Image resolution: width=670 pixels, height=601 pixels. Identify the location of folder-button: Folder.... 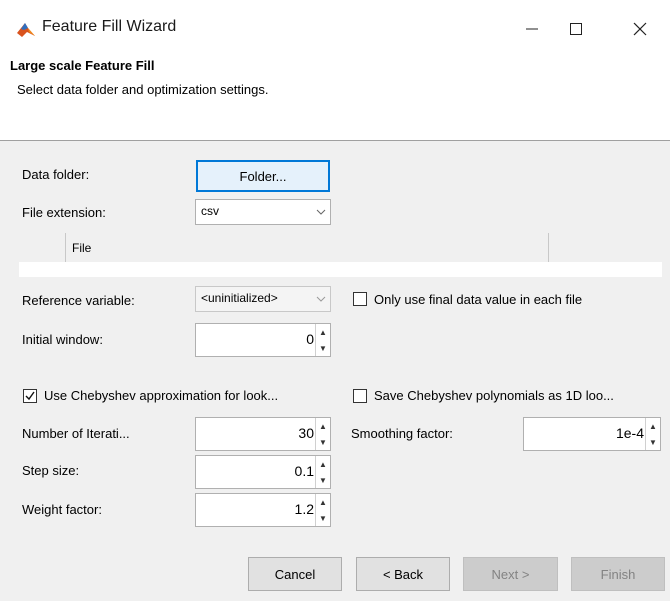
(263, 176).